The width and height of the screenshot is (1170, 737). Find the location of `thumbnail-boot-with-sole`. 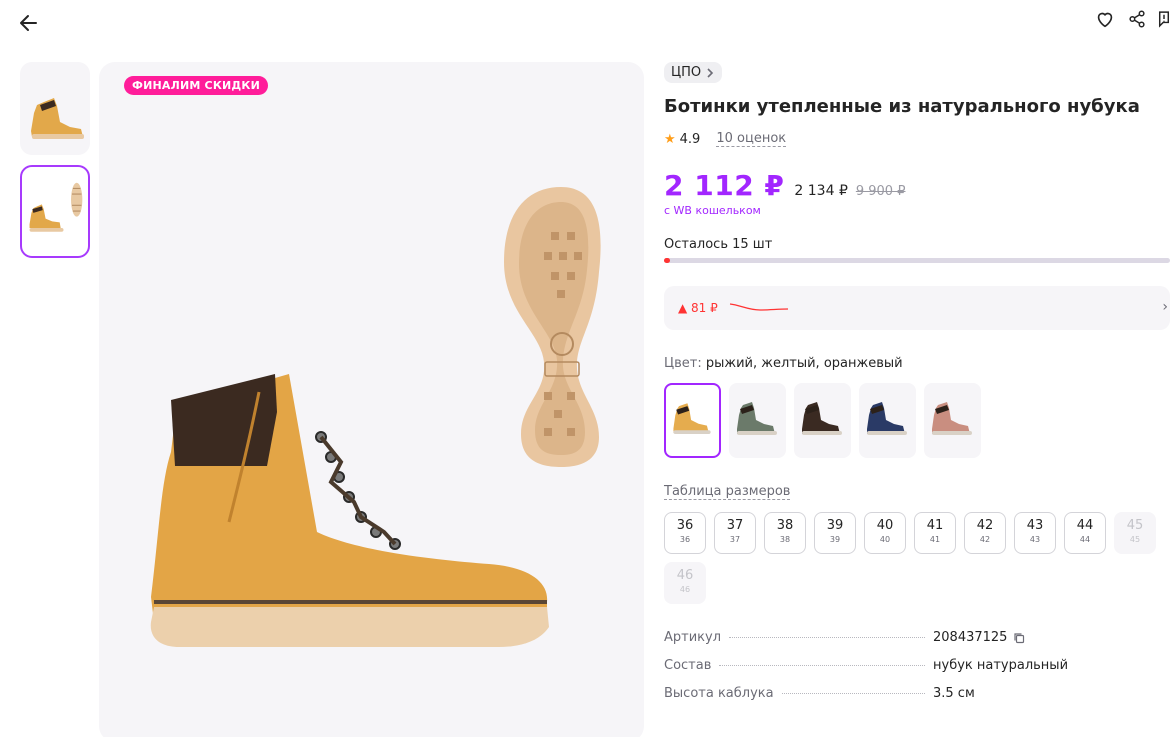

thumbnail-boot-with-sole is located at coordinates (55, 211).